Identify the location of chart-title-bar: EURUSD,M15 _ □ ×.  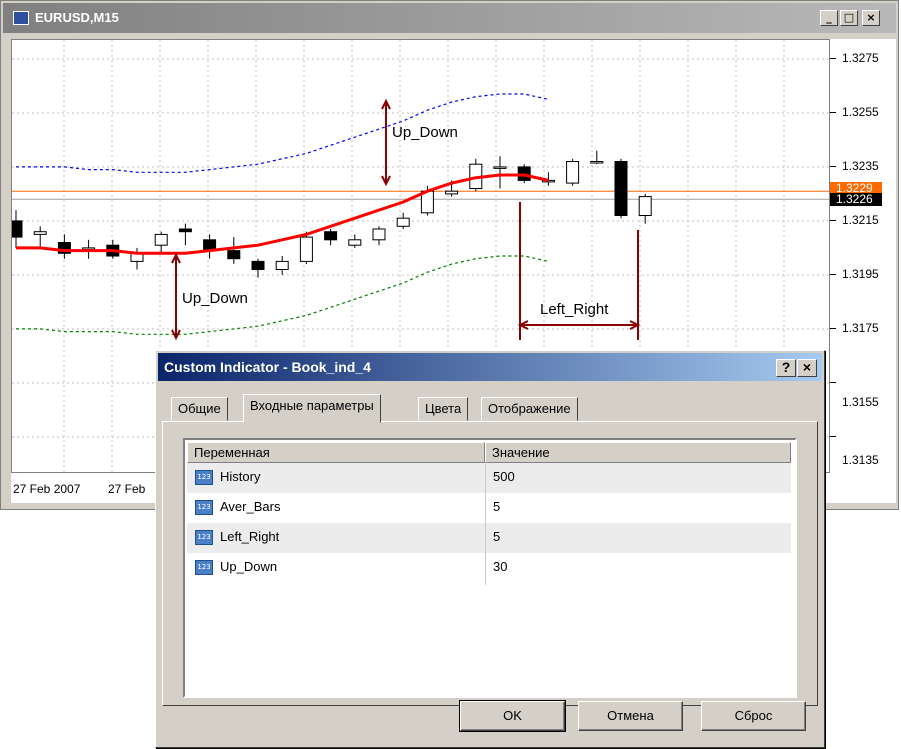
(449, 18).